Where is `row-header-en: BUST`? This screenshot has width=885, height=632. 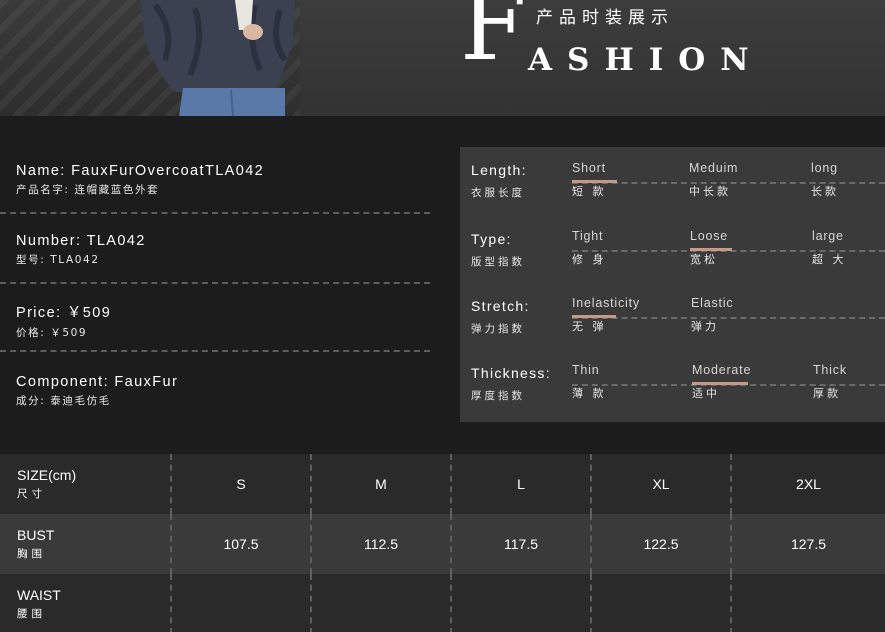
row-header-en: BUST is located at coordinates (36, 535).